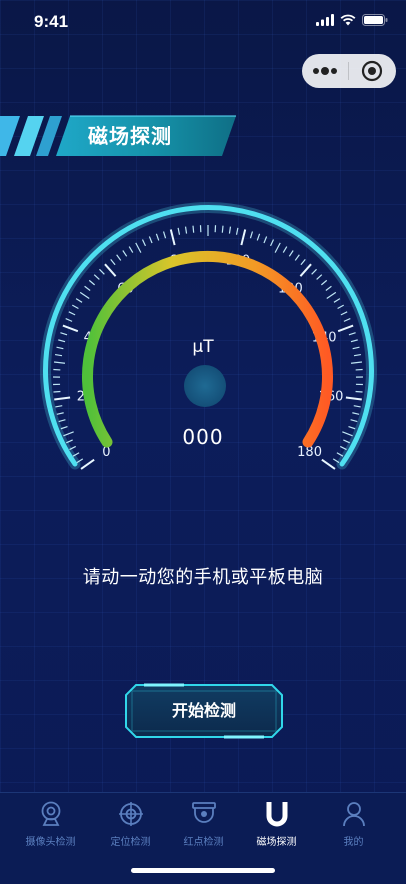 The image size is (406, 884). Describe the element at coordinates (203, 437) in the screenshot. I see `gauge-reading: 000` at that location.